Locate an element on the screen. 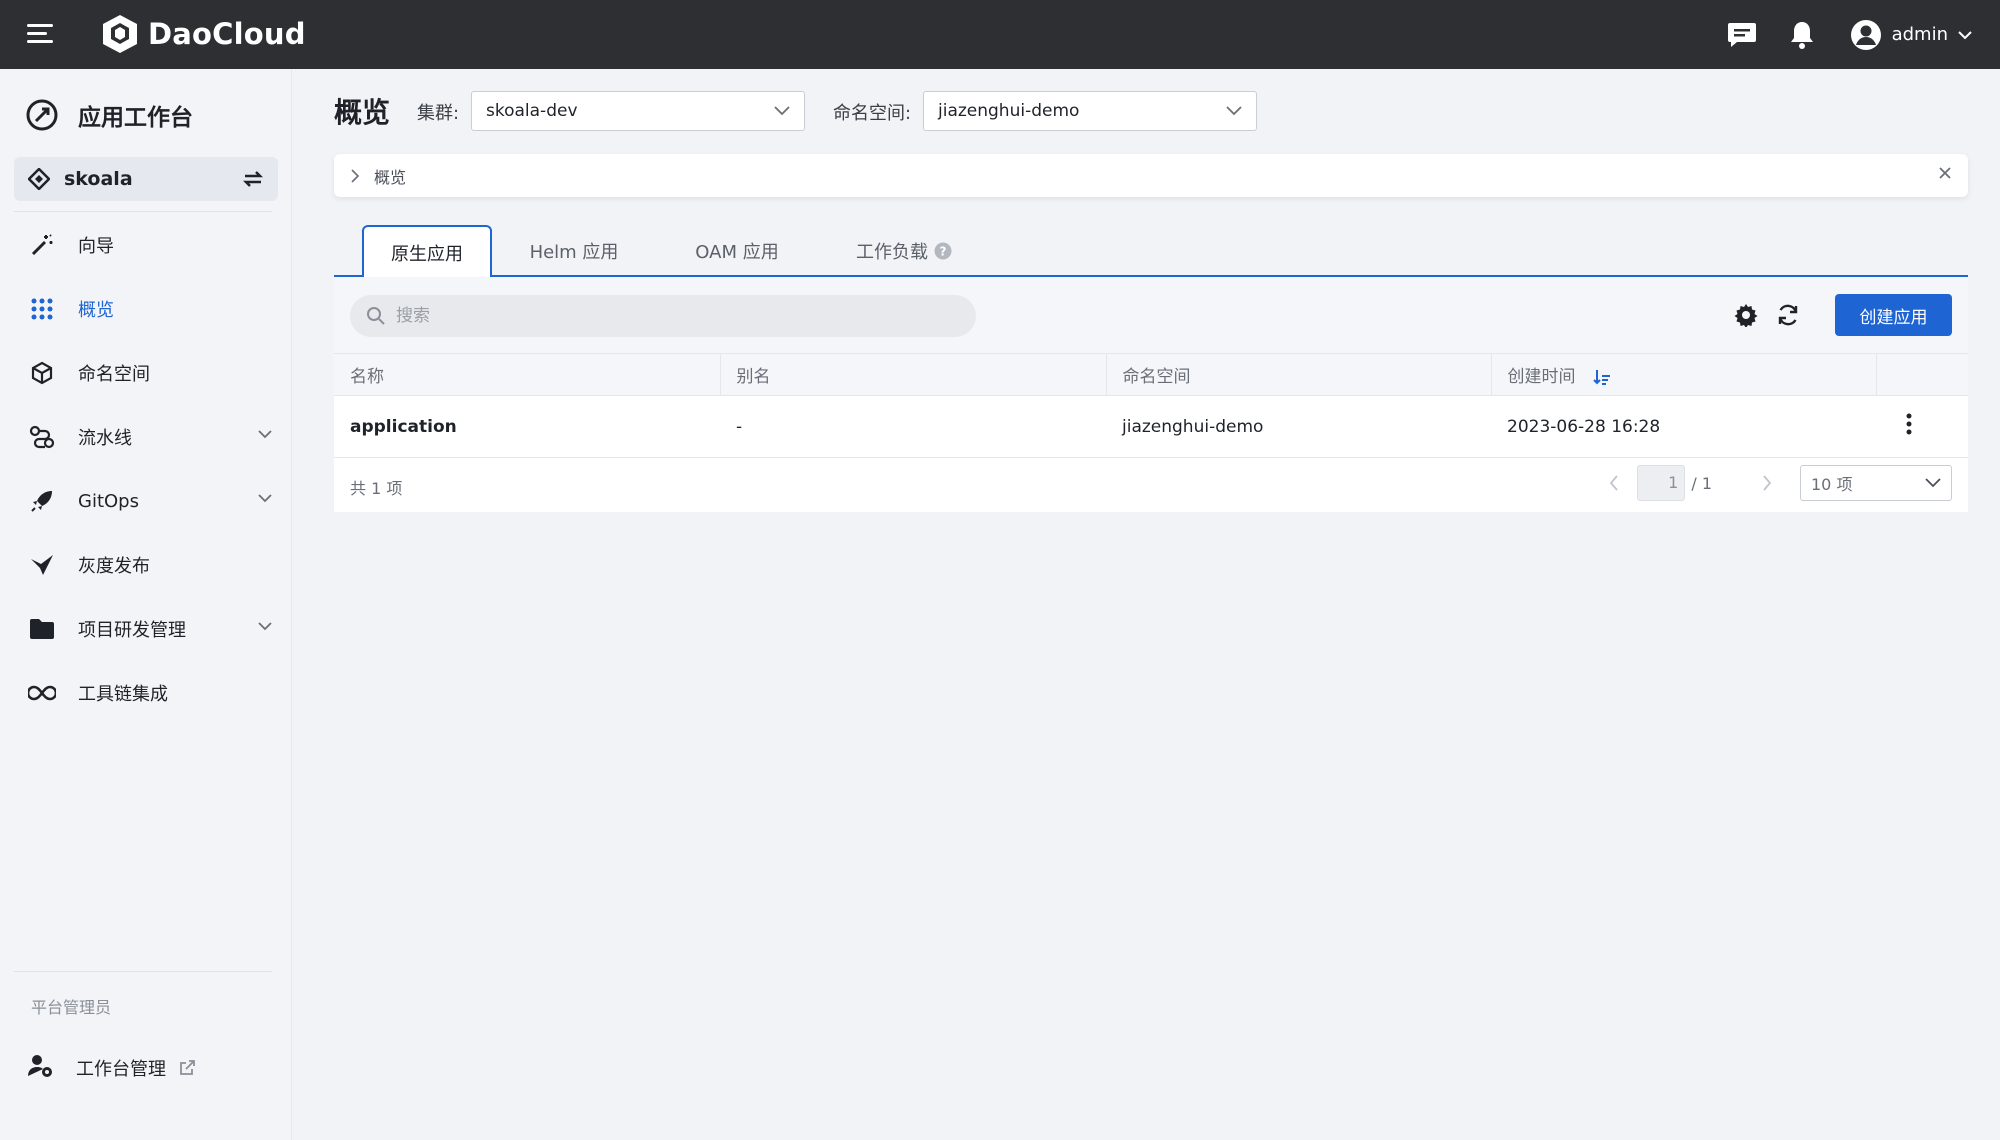  create-app-button: 创建应用 is located at coordinates (1893, 315).